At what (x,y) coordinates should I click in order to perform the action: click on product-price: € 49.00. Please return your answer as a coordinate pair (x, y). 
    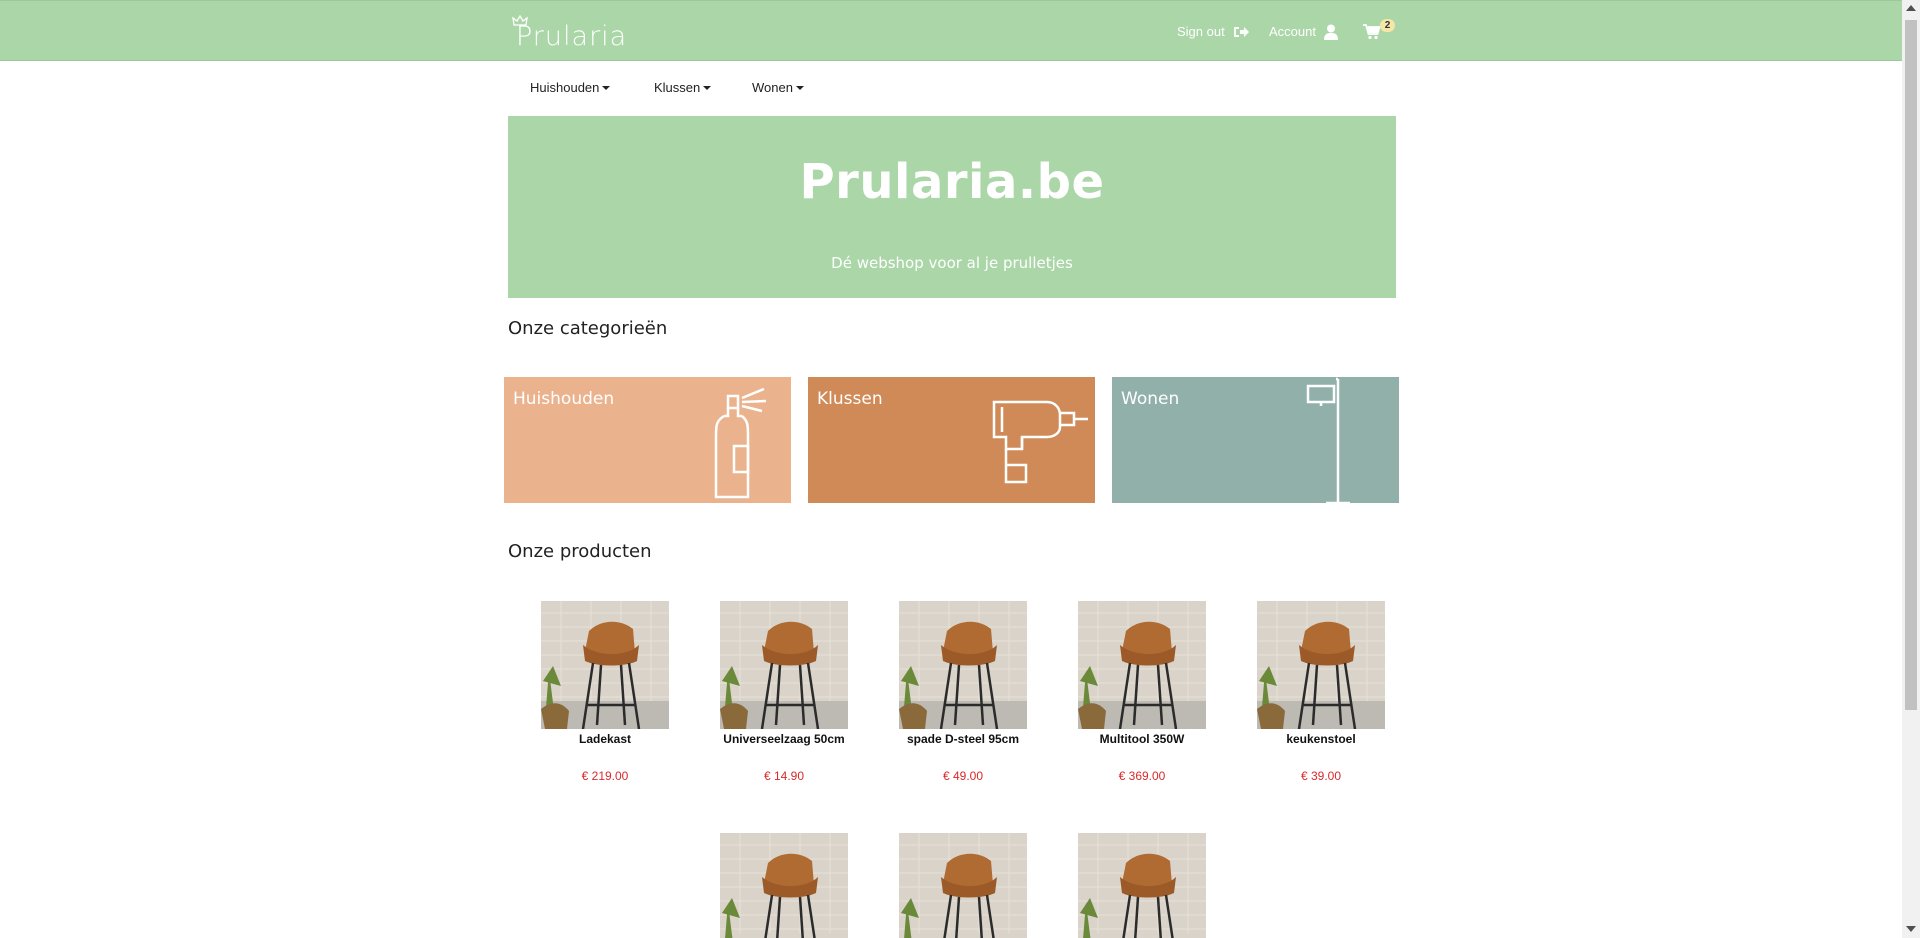
    Looking at the image, I should click on (963, 776).